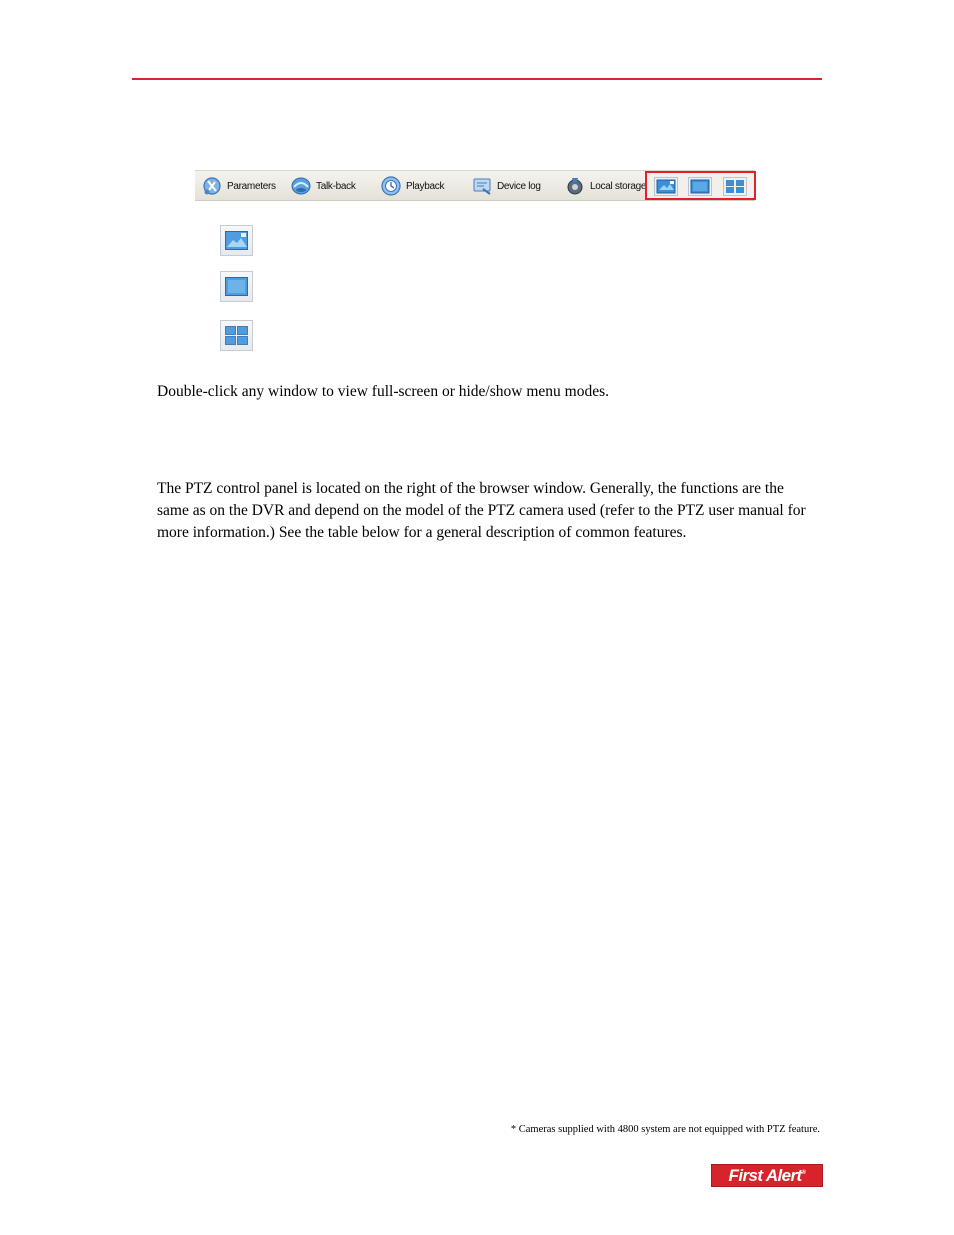 The width and height of the screenshot is (954, 1235). What do you see at coordinates (336, 186) in the screenshot?
I see `toolbar-item-label: Talk-back` at bounding box center [336, 186].